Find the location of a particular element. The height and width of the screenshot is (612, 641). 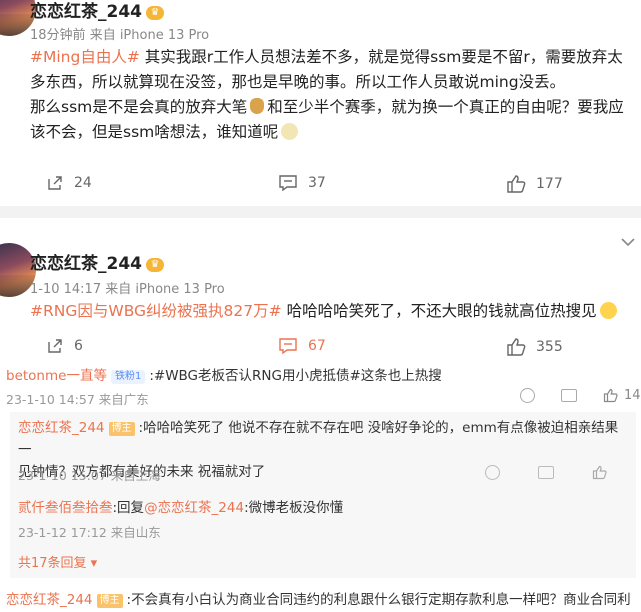

moneybag-icon is located at coordinates (257, 106).